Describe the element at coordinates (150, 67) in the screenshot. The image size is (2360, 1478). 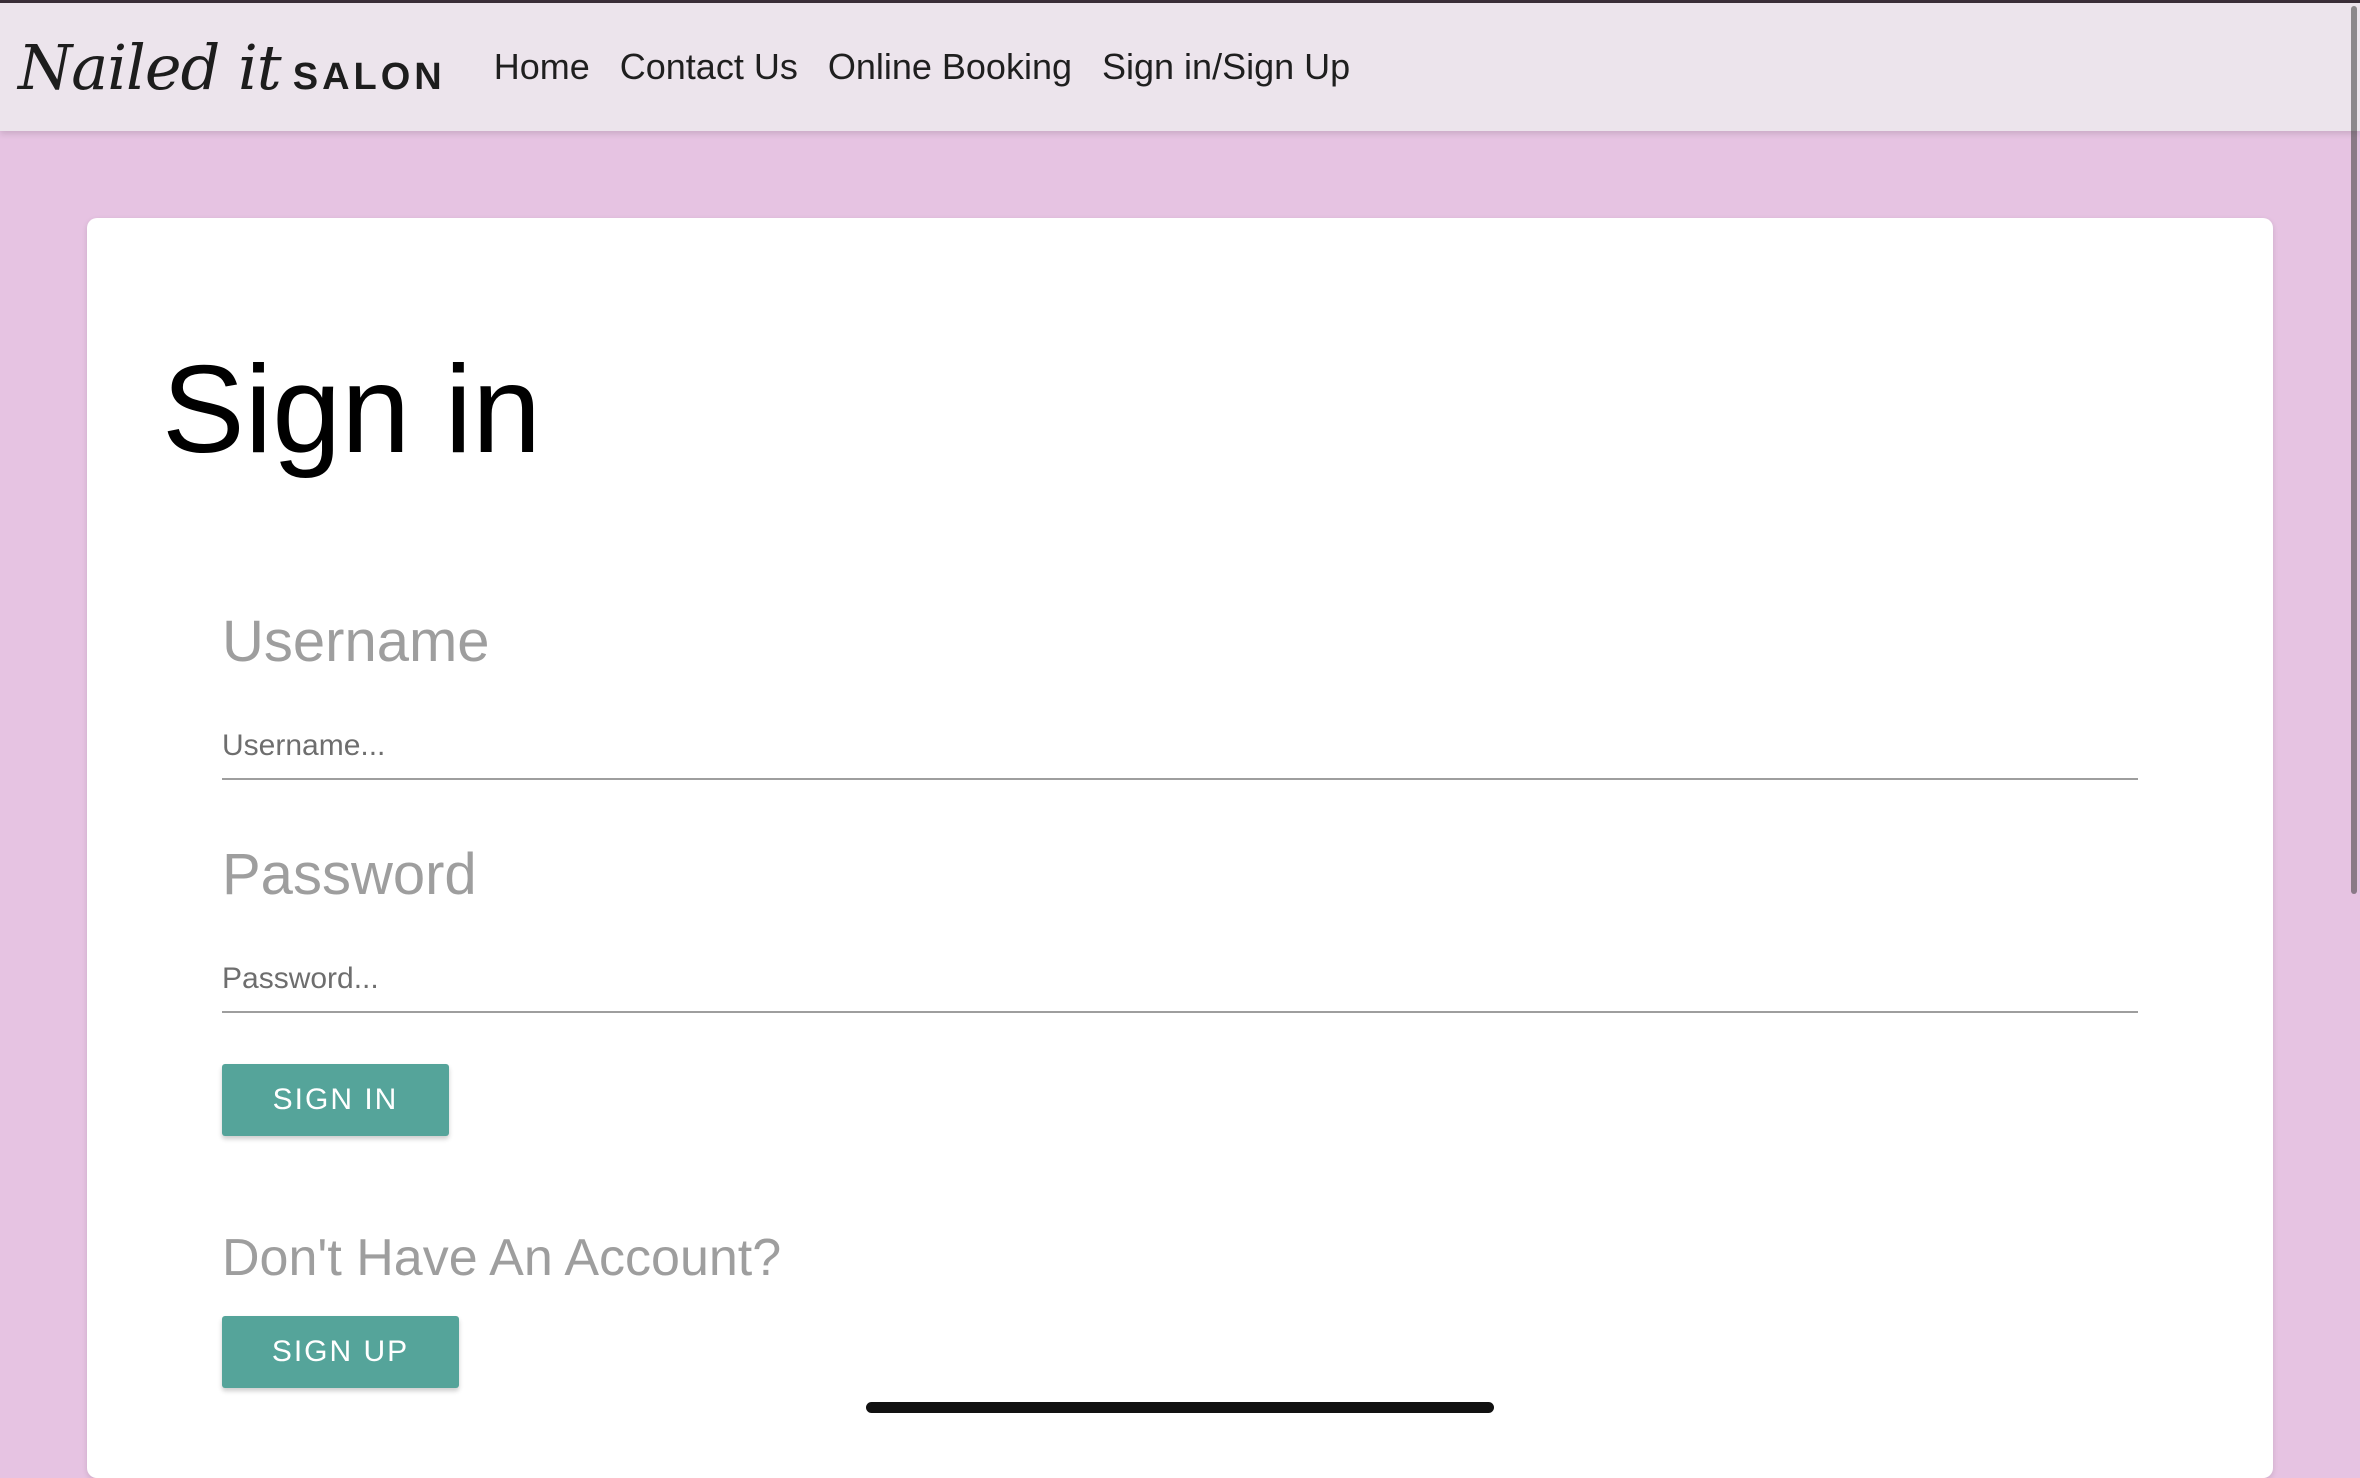
I see `brand-script-text: Nailed it` at that location.